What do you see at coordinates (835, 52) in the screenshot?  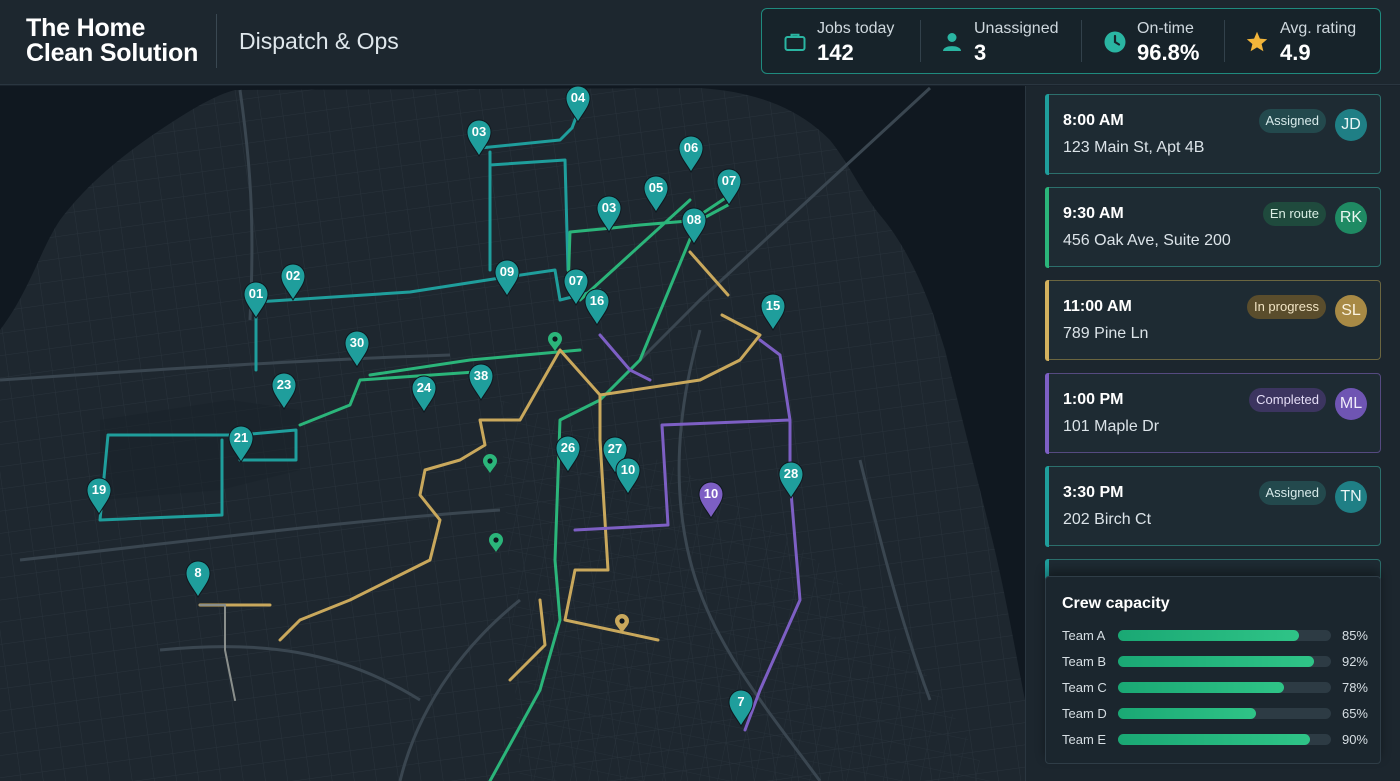 I see `stat-value: 142` at bounding box center [835, 52].